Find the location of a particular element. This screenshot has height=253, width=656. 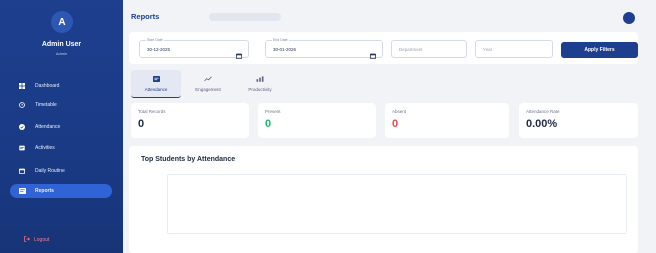

sidebar-item-activities: Activities is located at coordinates (61, 148).